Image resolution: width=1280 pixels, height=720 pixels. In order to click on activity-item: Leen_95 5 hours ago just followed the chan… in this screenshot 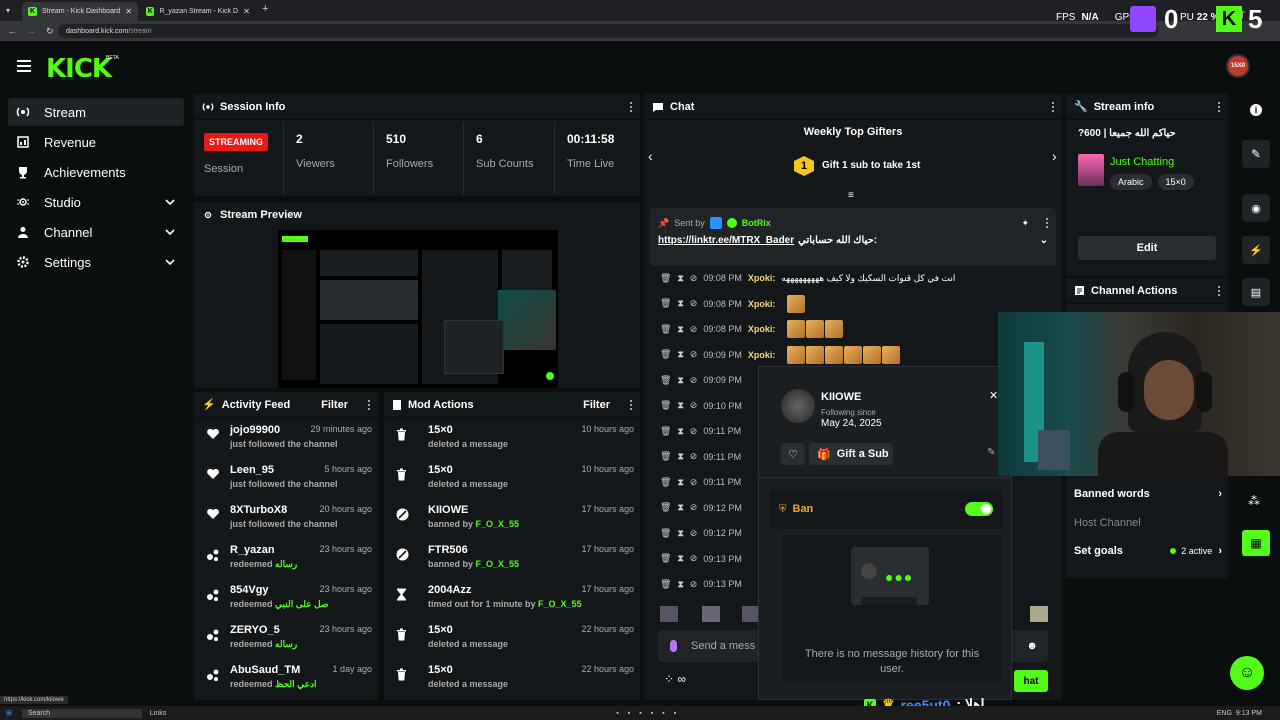, I will do `click(292, 478)`.